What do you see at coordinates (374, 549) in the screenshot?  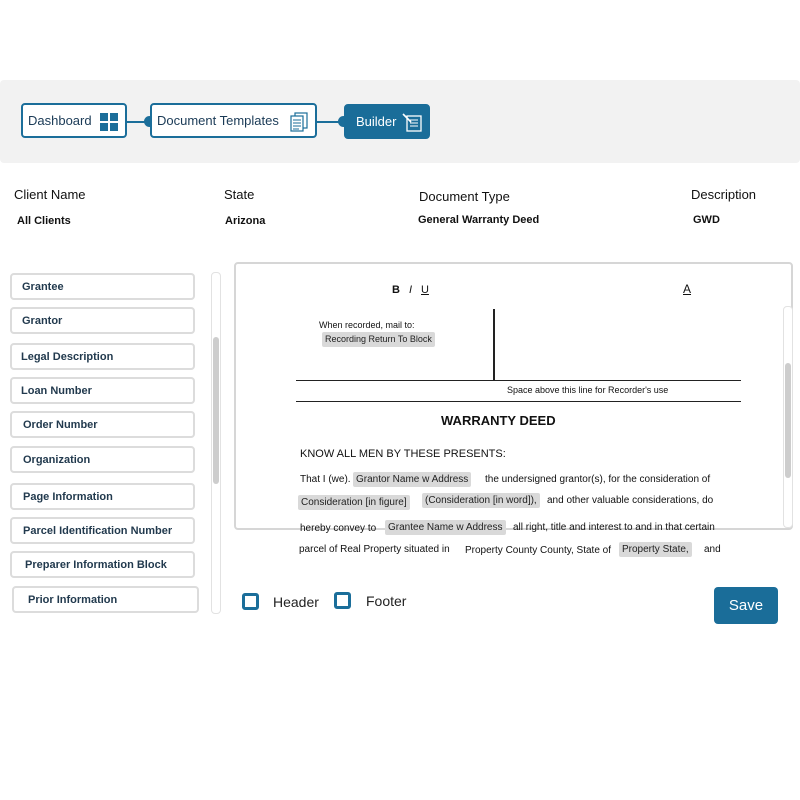 I see `deed-text: parcel of Real Property situated in` at bounding box center [374, 549].